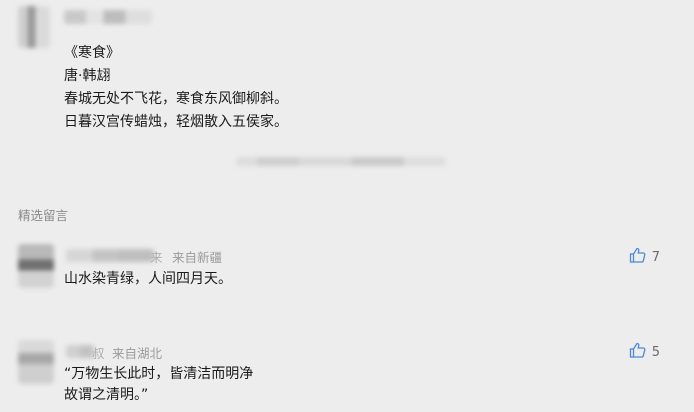 The image size is (694, 412). I want to click on comment-line: “万物生长此时，皆清洁而明净, so click(159, 374).